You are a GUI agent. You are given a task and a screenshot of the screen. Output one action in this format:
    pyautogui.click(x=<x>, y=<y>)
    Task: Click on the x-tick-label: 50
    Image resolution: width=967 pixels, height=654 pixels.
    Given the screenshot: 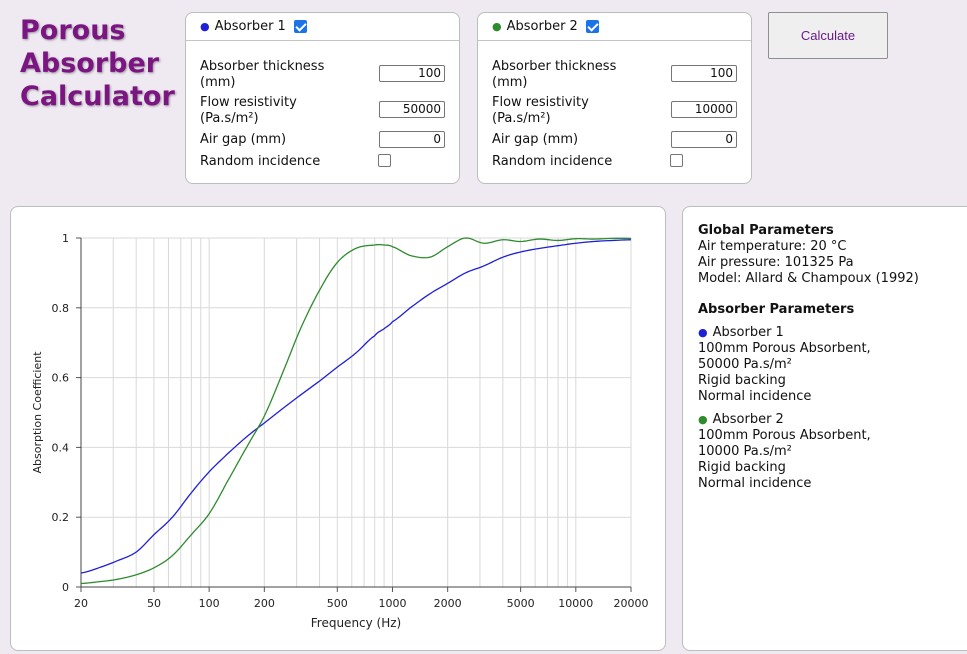 What is the action you would take?
    pyautogui.click(x=154, y=603)
    